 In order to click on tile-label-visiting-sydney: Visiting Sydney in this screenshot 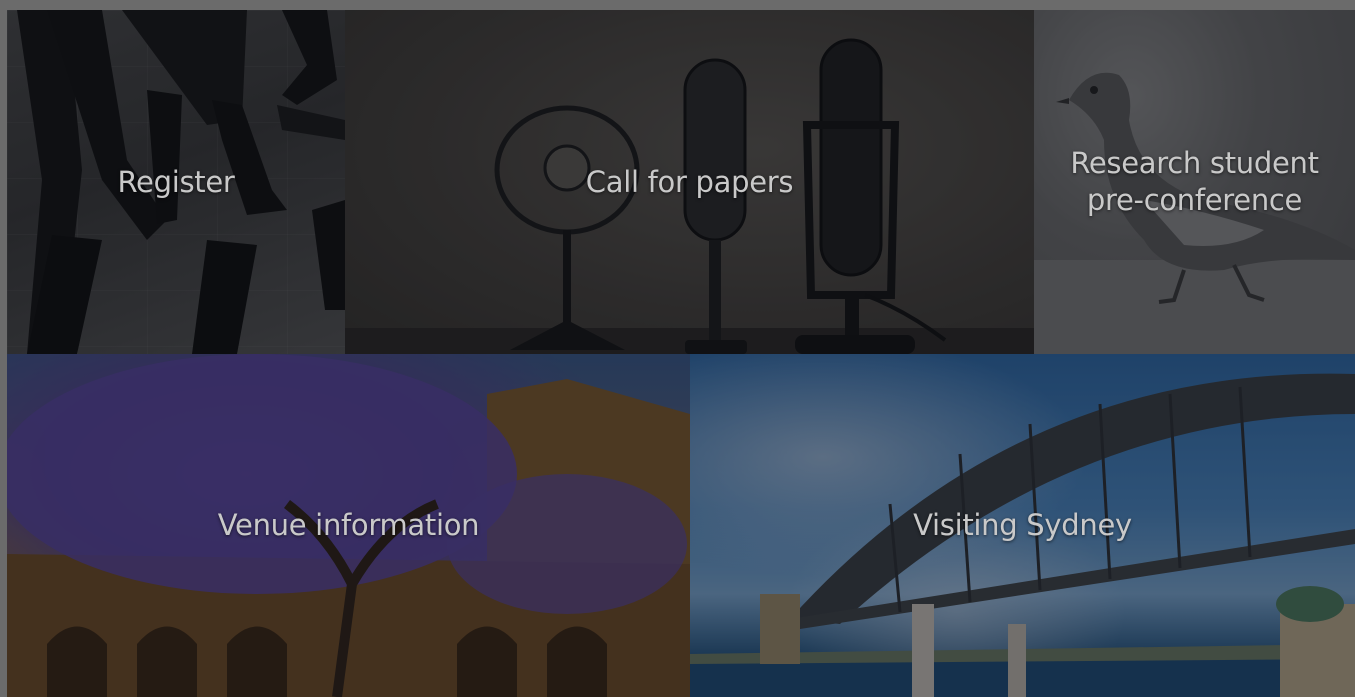, I will do `click(1022, 525)`.